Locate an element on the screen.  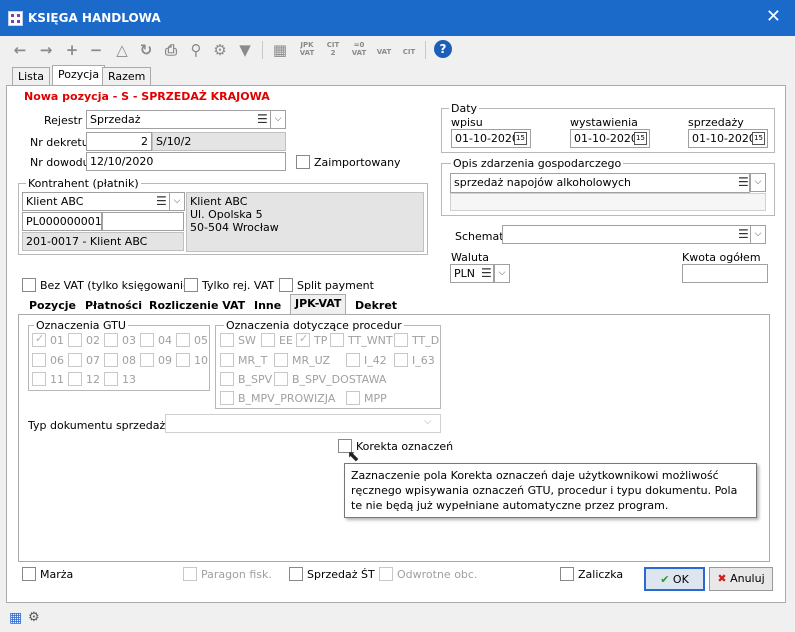
ok-button: ✔ OK is located at coordinates (674, 579).